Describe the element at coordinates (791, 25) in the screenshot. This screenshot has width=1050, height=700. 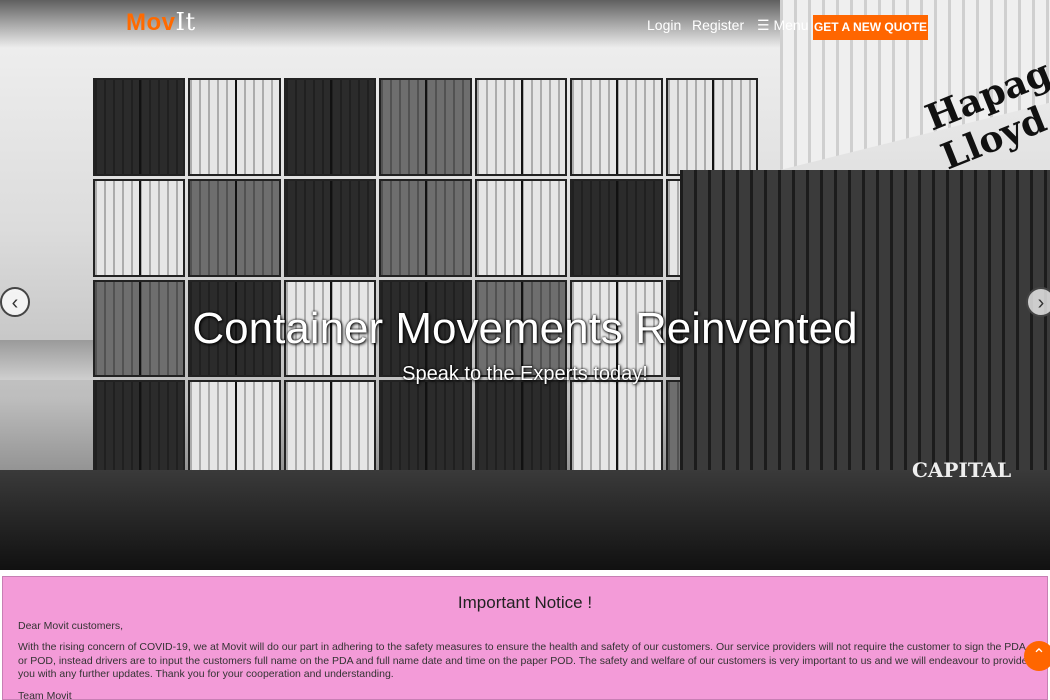
I see `menu-label: Menu` at that location.